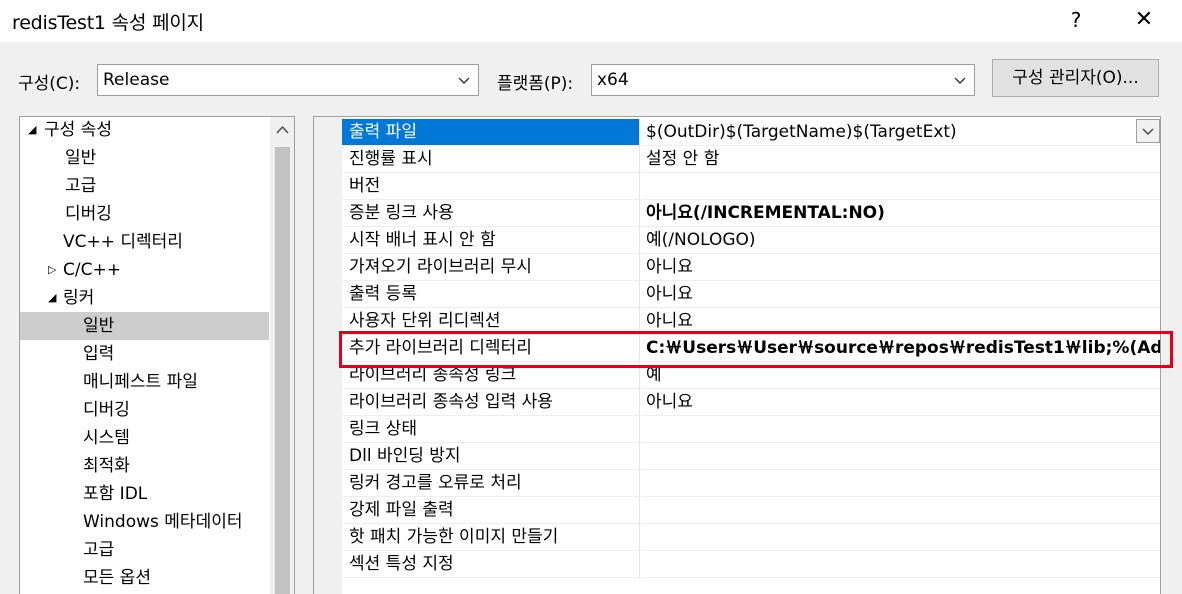 The height and width of the screenshot is (594, 1182). What do you see at coordinates (52, 270) in the screenshot?
I see `expand-arrow-icon: ▷` at bounding box center [52, 270].